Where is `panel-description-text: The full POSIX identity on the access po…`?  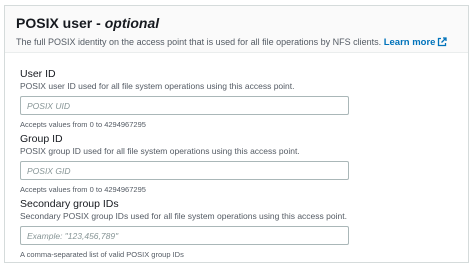 panel-description-text: The full POSIX identity on the access po… is located at coordinates (199, 42).